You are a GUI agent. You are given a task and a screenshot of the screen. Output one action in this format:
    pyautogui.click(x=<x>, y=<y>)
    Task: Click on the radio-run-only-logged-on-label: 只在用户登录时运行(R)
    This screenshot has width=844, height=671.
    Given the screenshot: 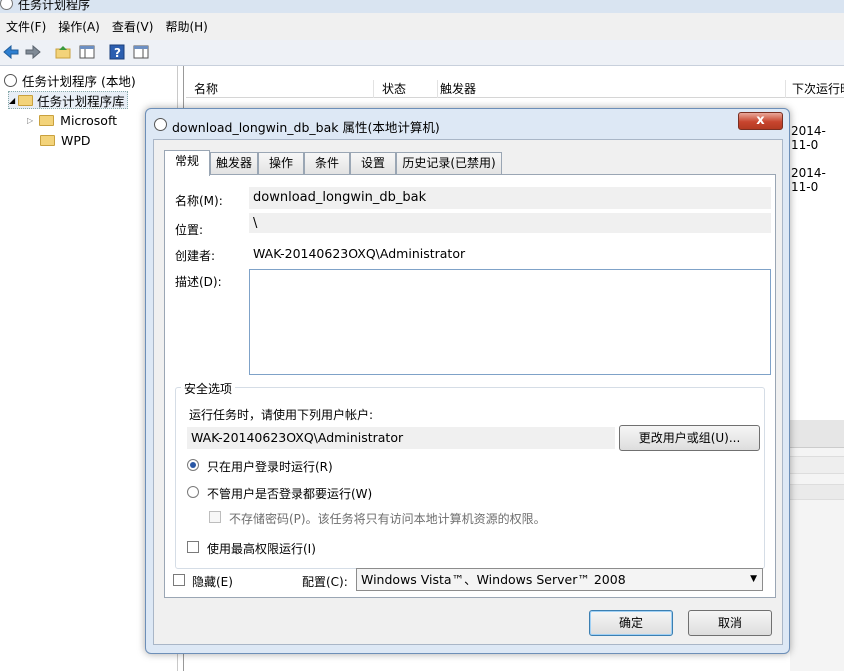 What is the action you would take?
    pyautogui.click(x=270, y=466)
    